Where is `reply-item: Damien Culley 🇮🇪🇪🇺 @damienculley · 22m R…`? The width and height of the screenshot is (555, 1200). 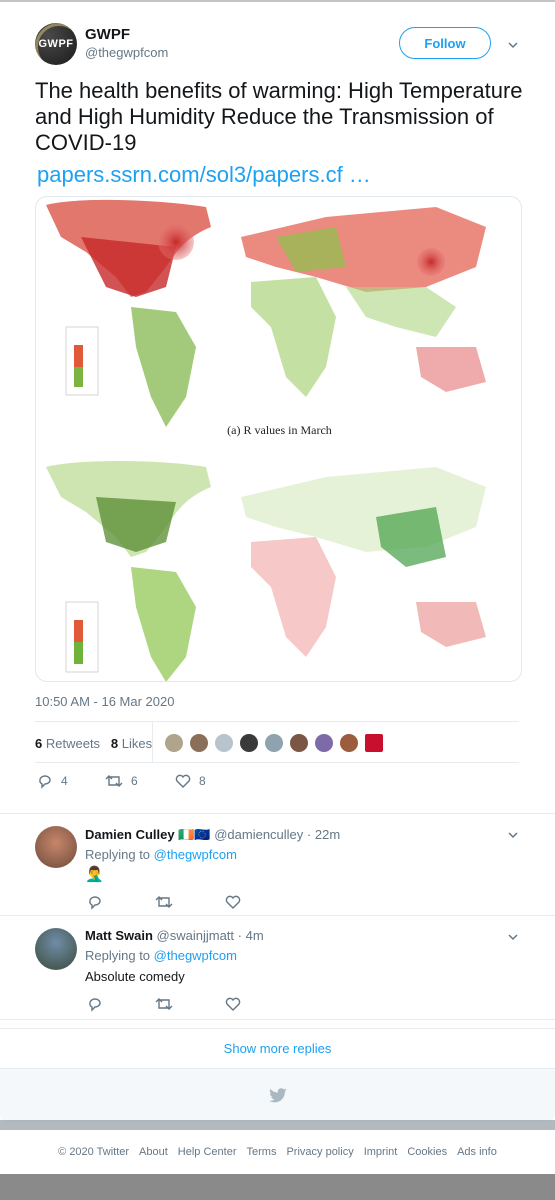 reply-item: Damien Culley 🇮🇪🇪🇺 @damienculley · 22m R… is located at coordinates (277, 864).